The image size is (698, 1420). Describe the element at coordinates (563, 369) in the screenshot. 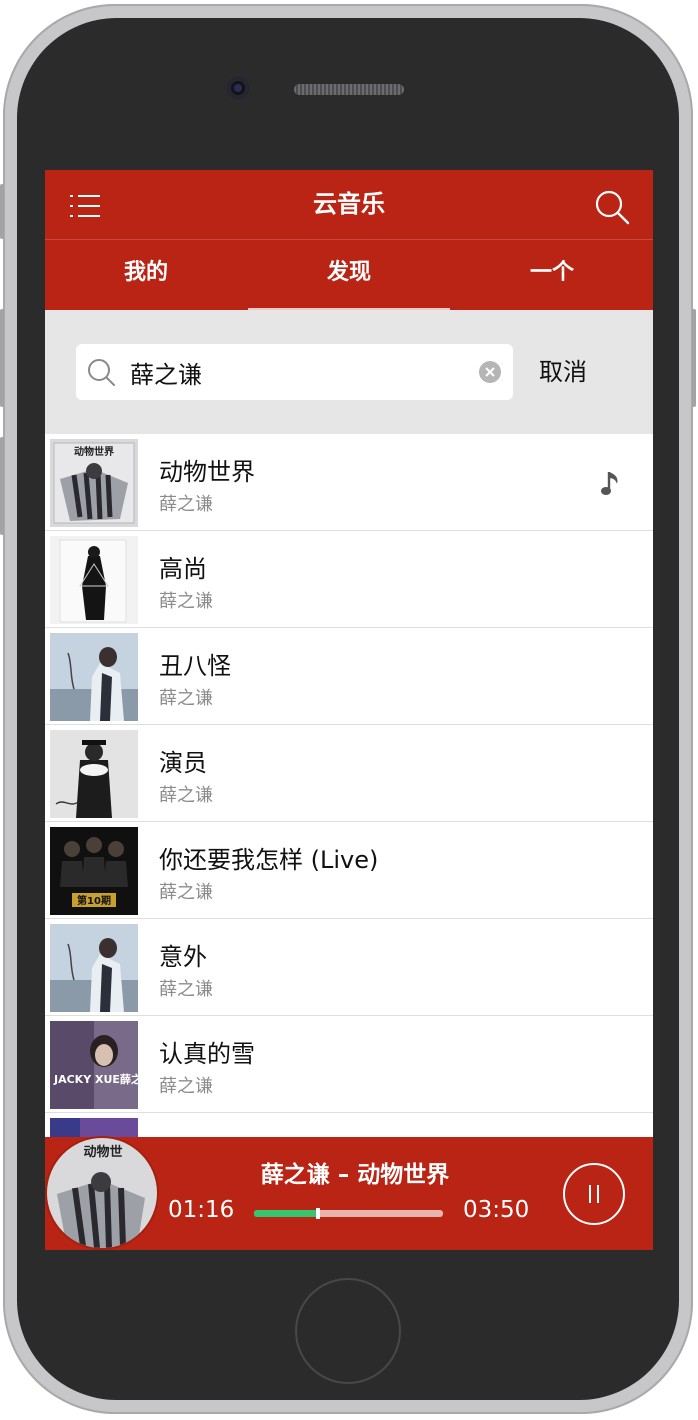

I see `cancel-button: 取消` at that location.